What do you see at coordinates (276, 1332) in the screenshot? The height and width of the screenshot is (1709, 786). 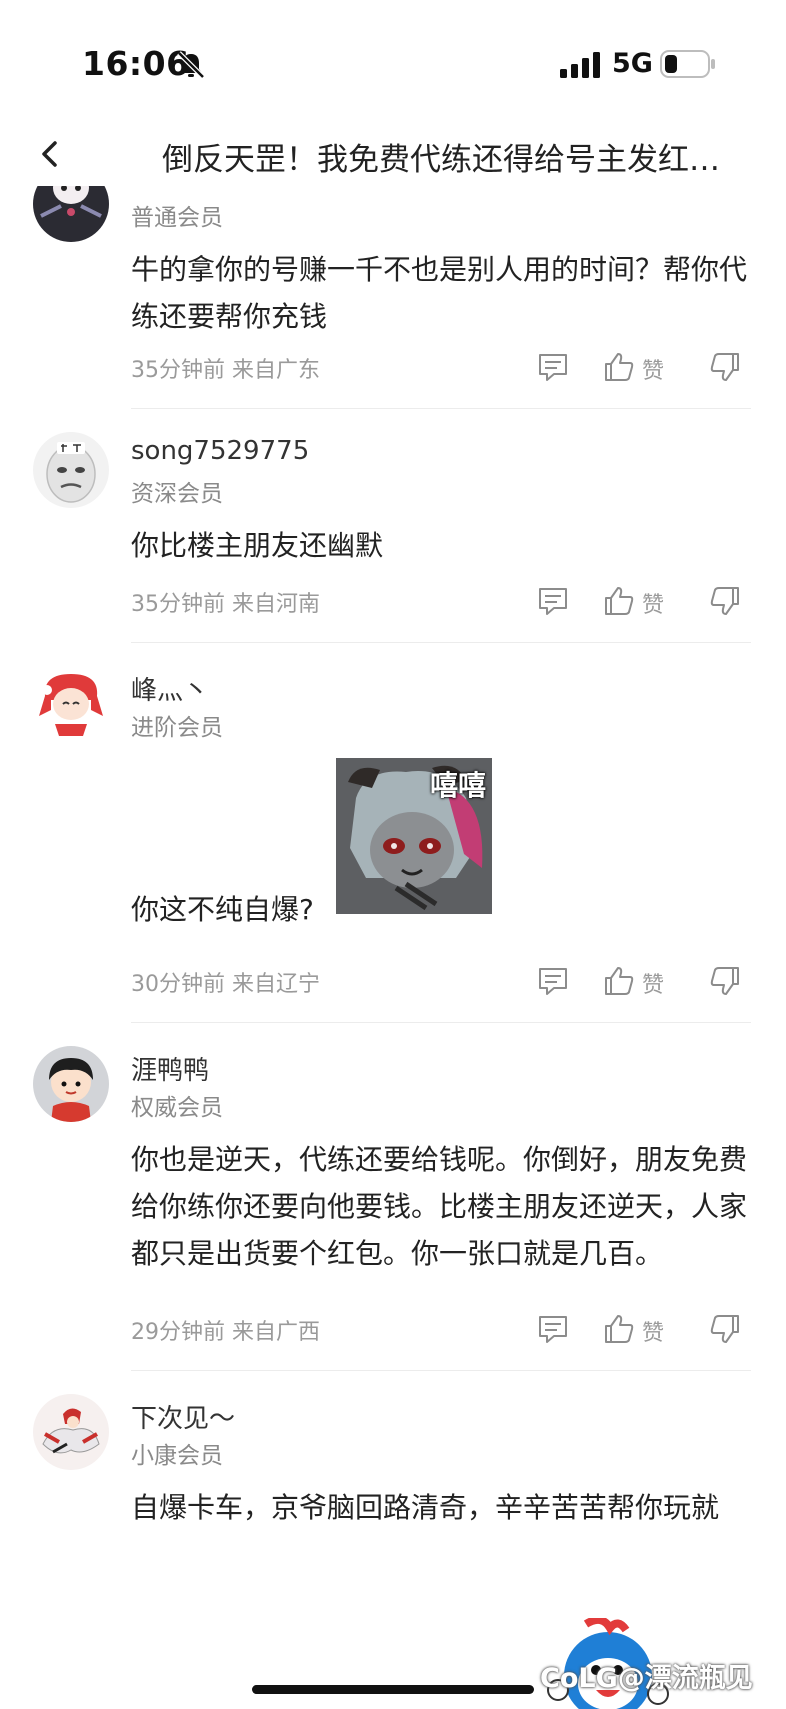 I see `comment-location: 来自广西` at bounding box center [276, 1332].